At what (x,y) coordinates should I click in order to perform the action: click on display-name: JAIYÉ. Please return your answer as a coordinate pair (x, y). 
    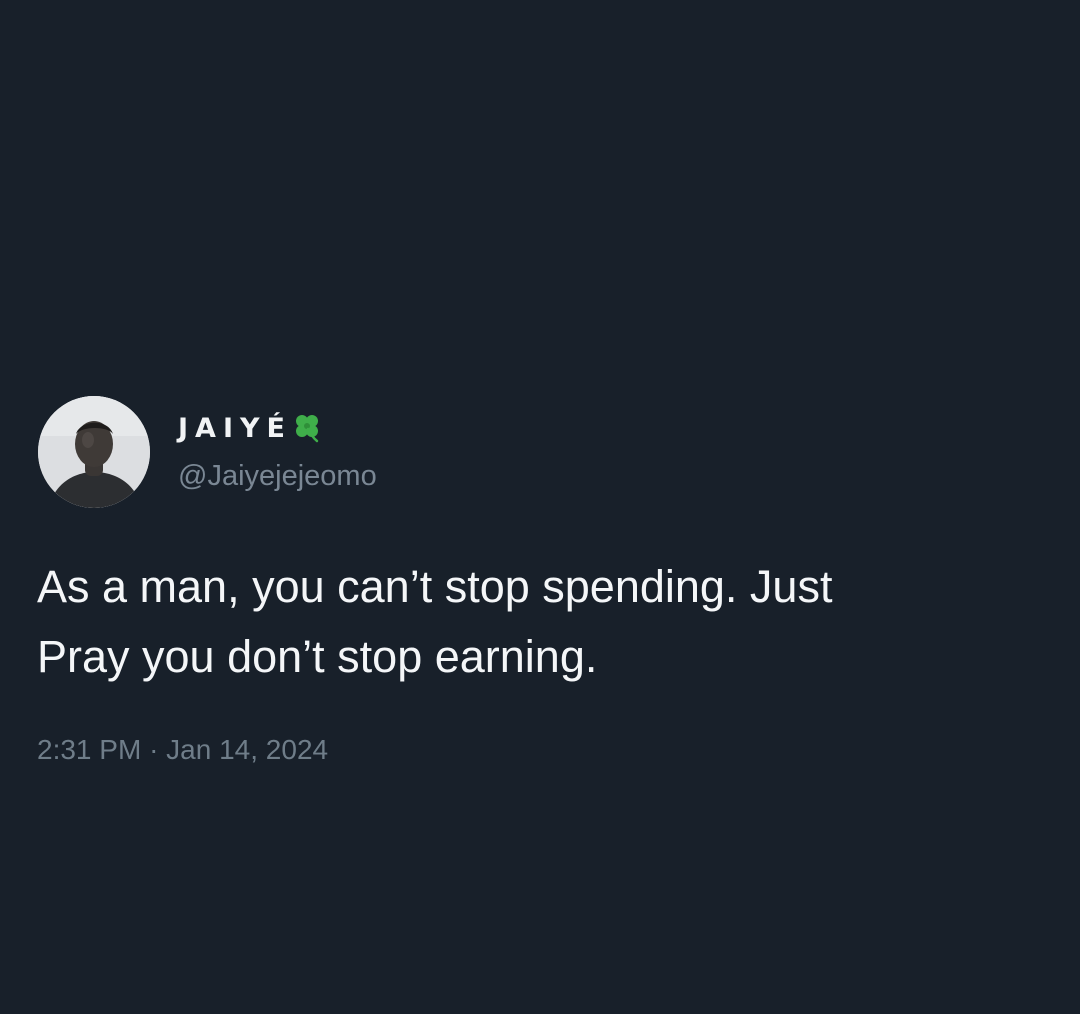
    Looking at the image, I should click on (251, 428).